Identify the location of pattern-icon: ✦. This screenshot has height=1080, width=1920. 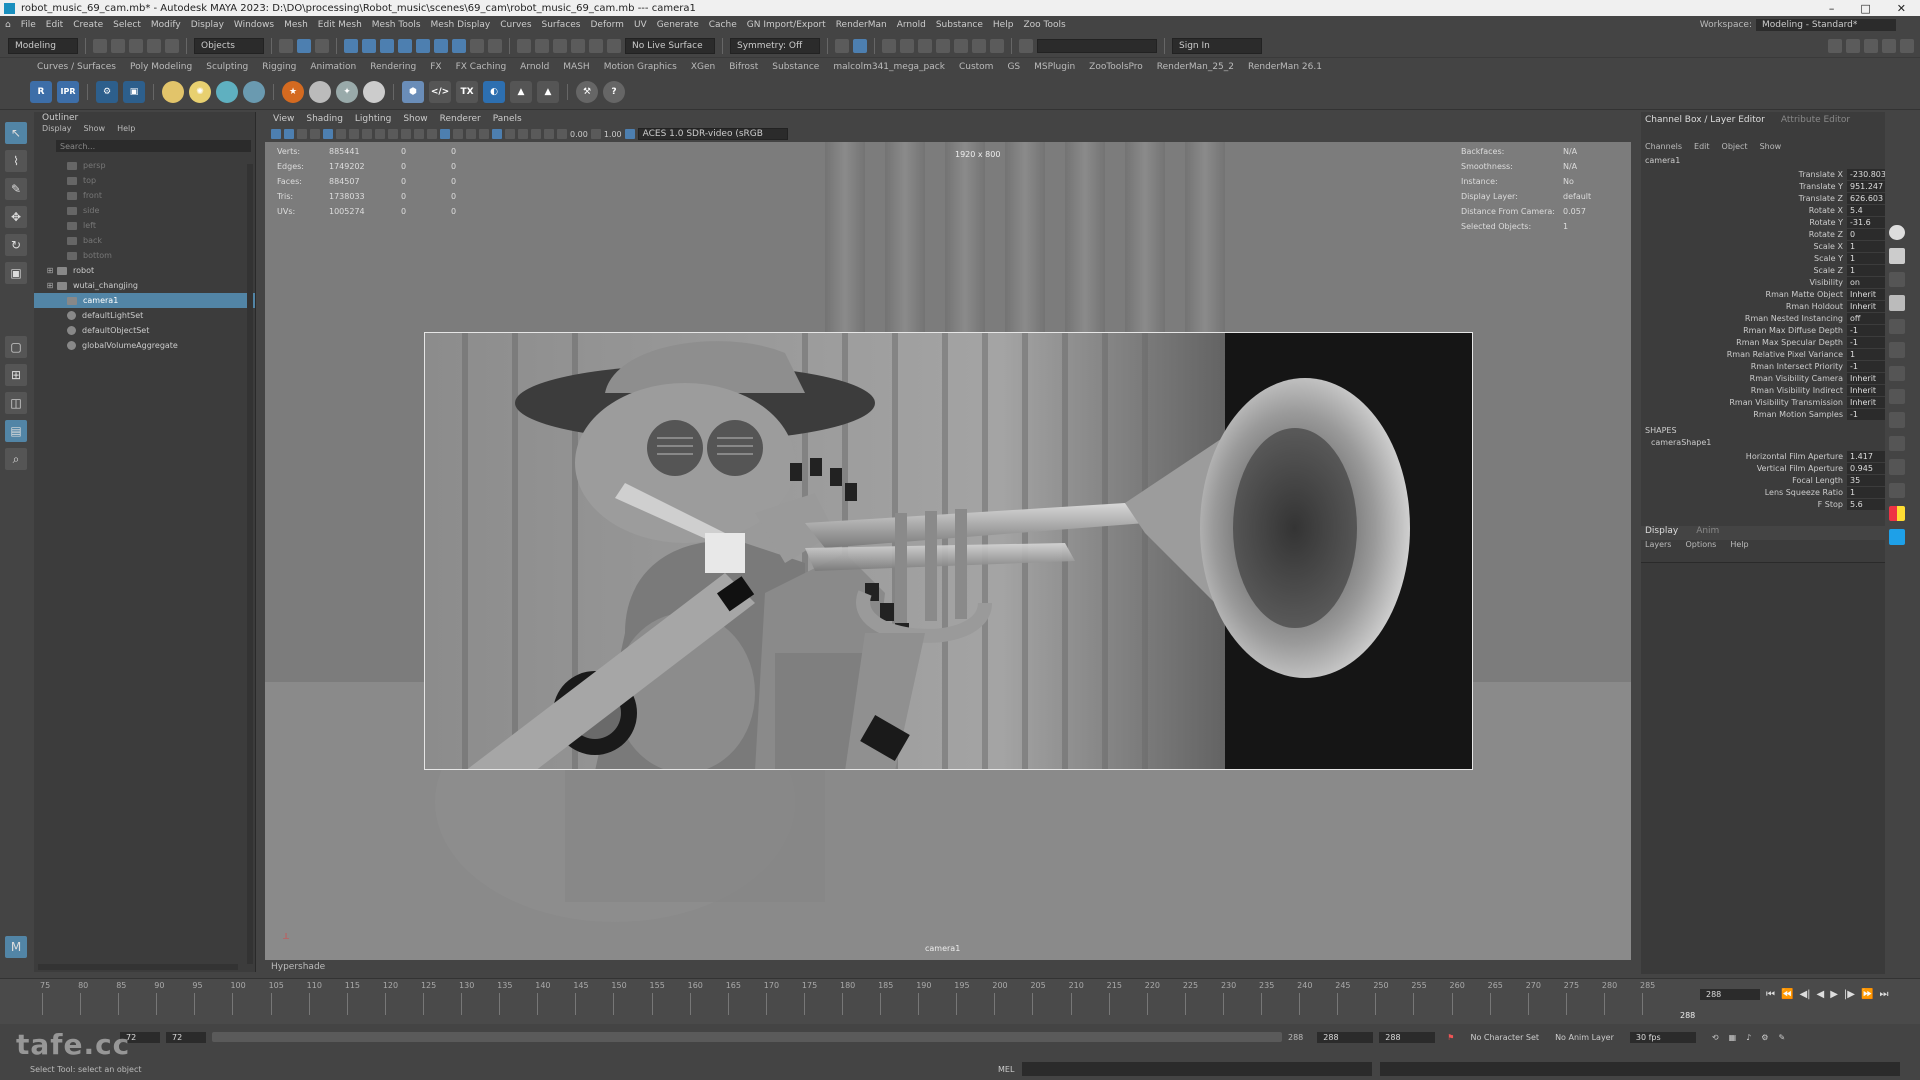
(347, 91).